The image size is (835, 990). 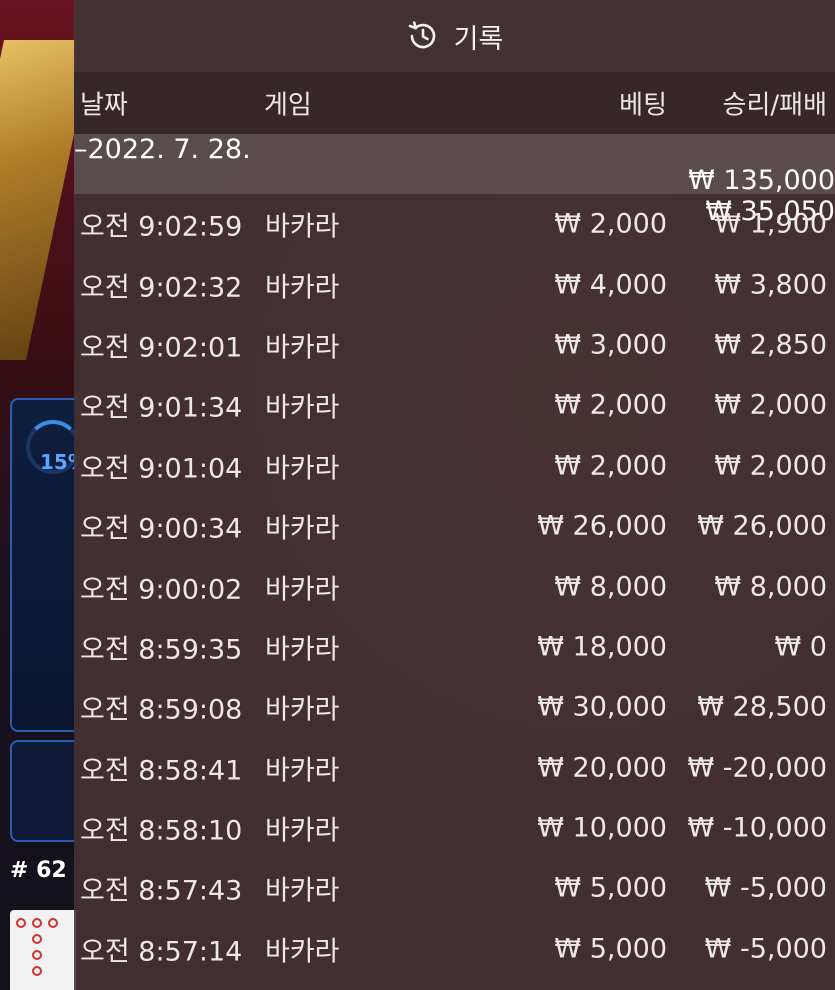 I want to click on column-game: 게임, so click(x=288, y=105).